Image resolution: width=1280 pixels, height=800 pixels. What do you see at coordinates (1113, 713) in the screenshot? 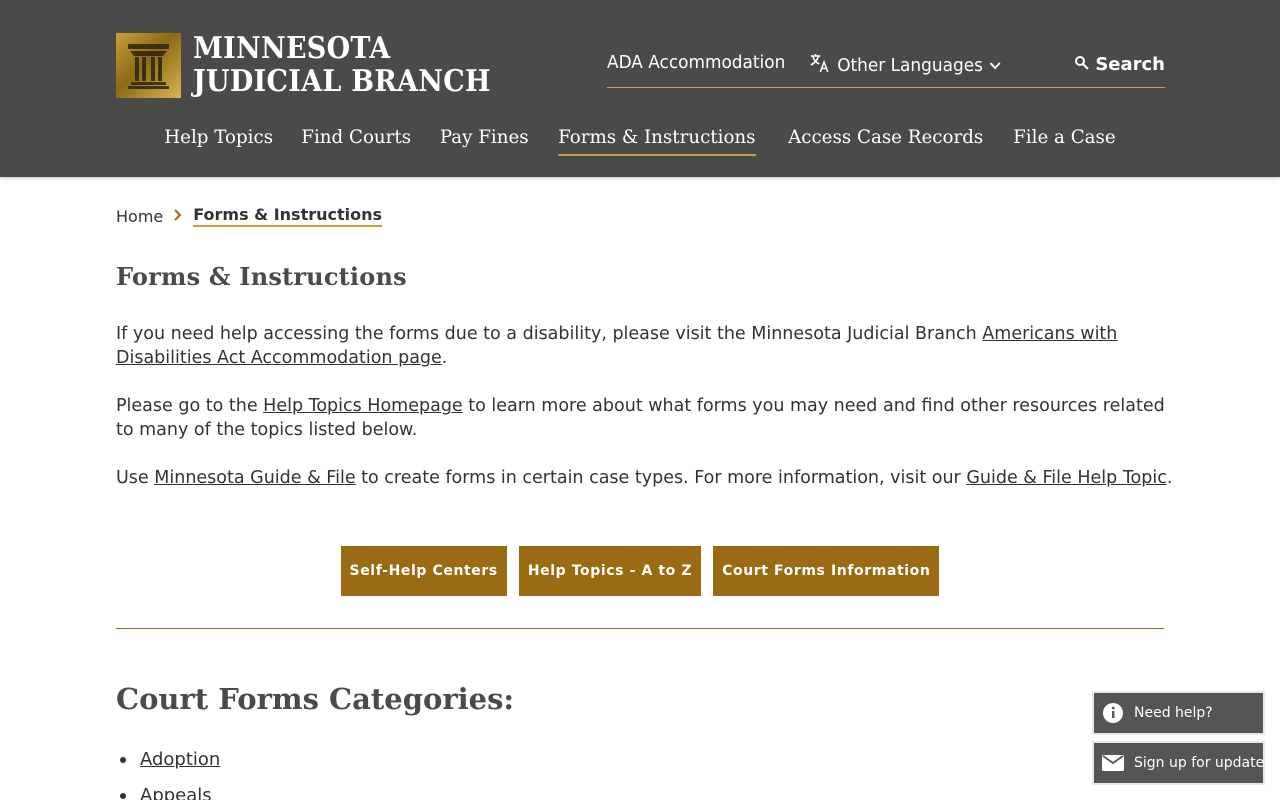
I see `info-icon` at bounding box center [1113, 713].